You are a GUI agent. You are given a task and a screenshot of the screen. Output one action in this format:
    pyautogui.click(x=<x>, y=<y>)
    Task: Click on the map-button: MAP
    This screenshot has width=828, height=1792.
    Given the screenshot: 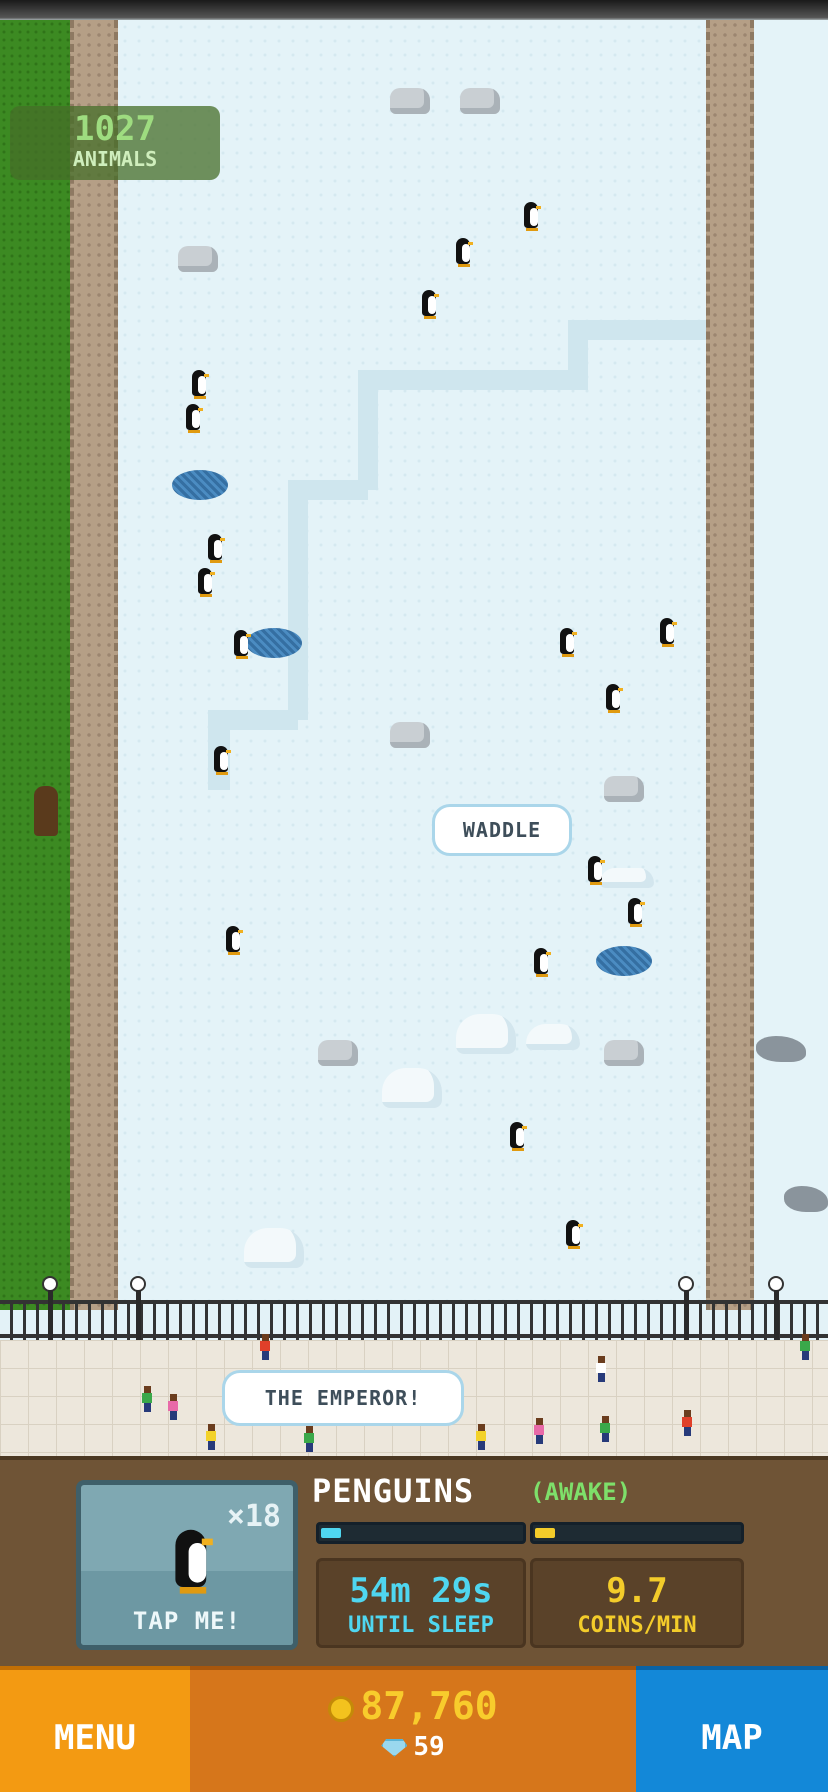 What is the action you would take?
    pyautogui.click(x=732, y=1729)
    